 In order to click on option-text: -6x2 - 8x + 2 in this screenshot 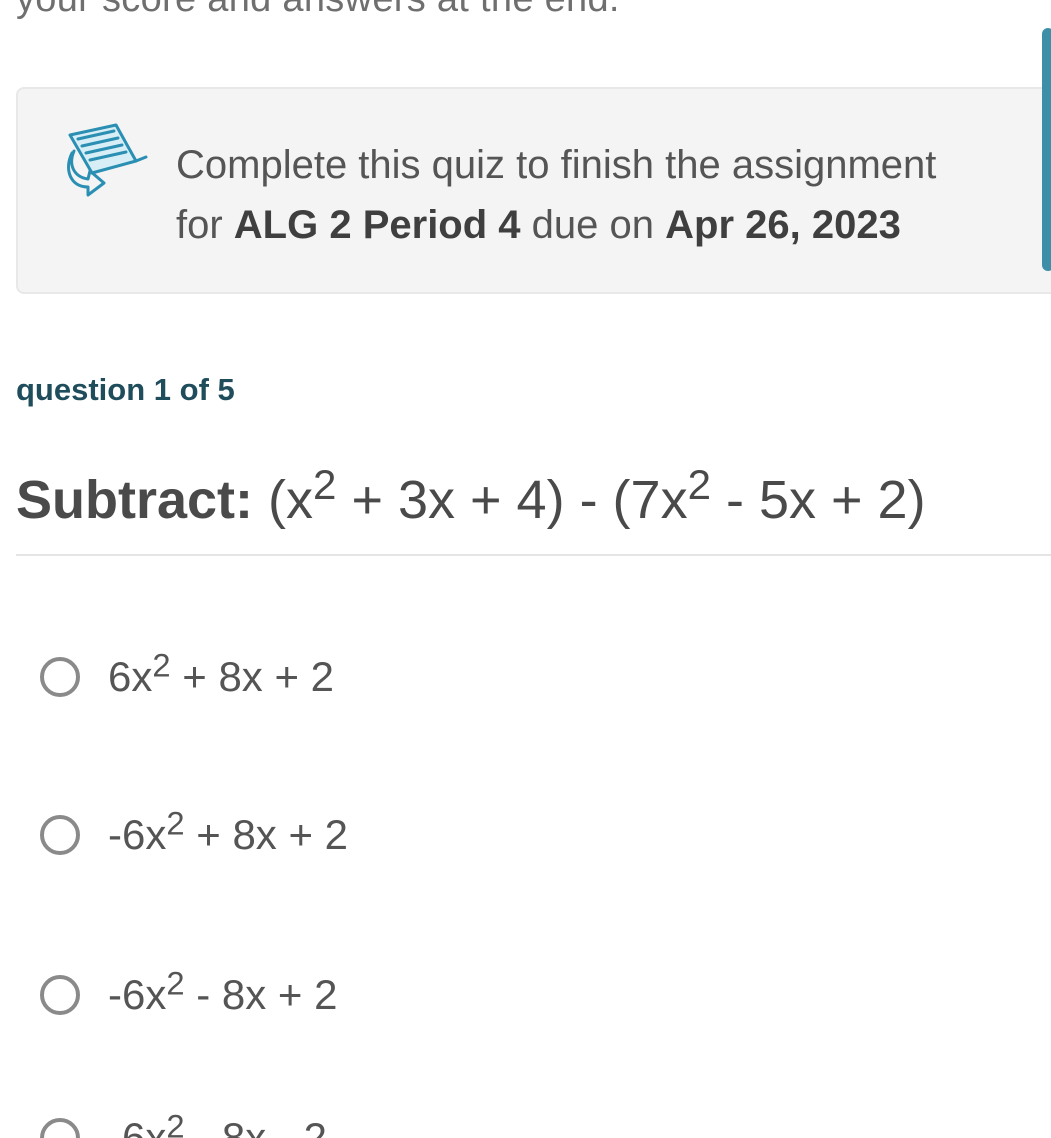, I will do `click(223, 992)`.